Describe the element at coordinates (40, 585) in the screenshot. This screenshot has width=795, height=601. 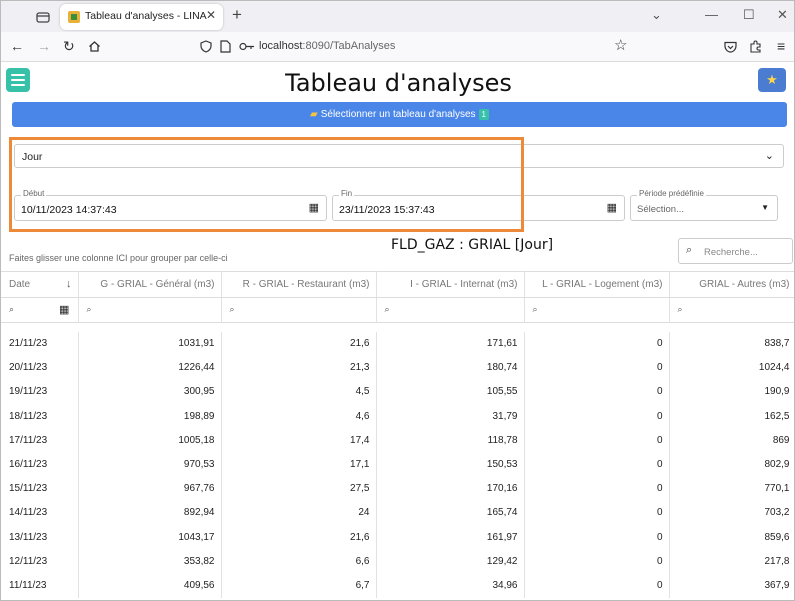
I see `date-cell: 11/11/23` at that location.